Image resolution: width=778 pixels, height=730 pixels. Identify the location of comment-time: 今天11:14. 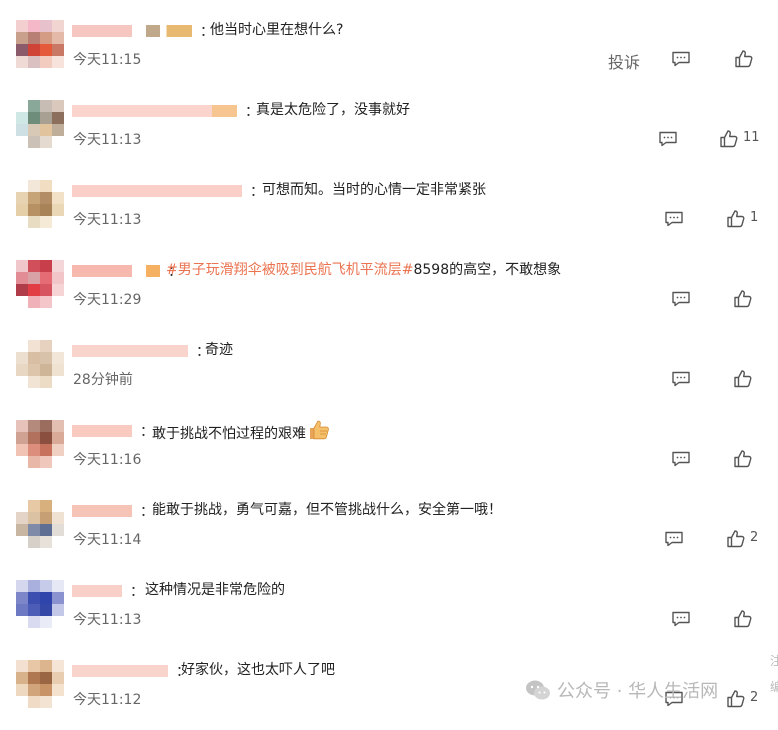
(107, 540).